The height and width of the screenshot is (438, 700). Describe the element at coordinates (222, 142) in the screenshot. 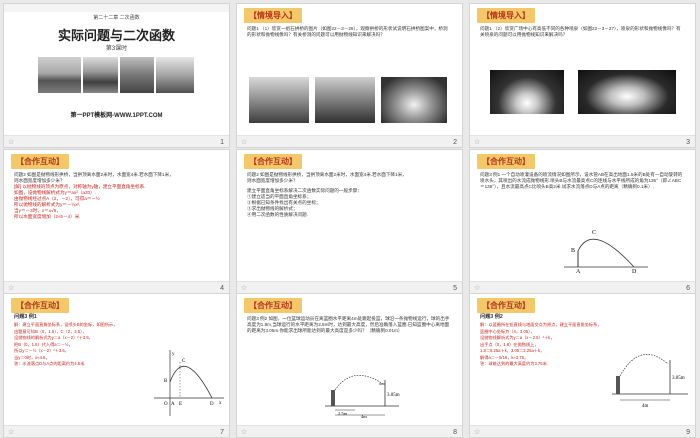

I see `slide-number: 1` at that location.